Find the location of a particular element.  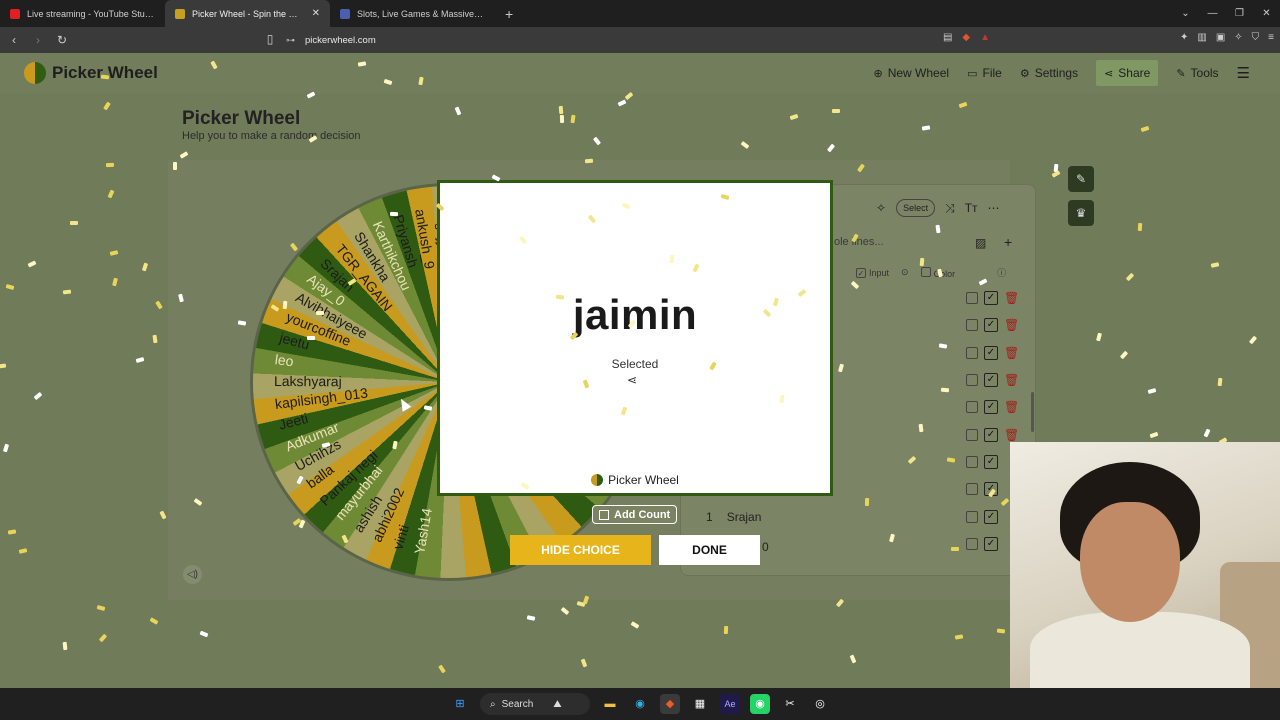

settings-button: ⚙ Settings is located at coordinates (1049, 73).